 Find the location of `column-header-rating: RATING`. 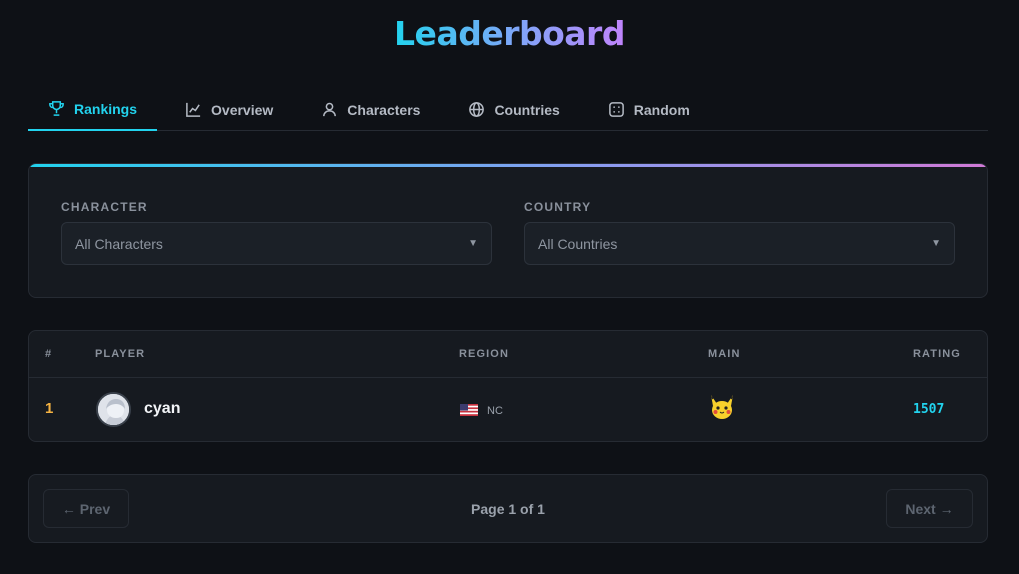

column-header-rating: RATING is located at coordinates (937, 354).